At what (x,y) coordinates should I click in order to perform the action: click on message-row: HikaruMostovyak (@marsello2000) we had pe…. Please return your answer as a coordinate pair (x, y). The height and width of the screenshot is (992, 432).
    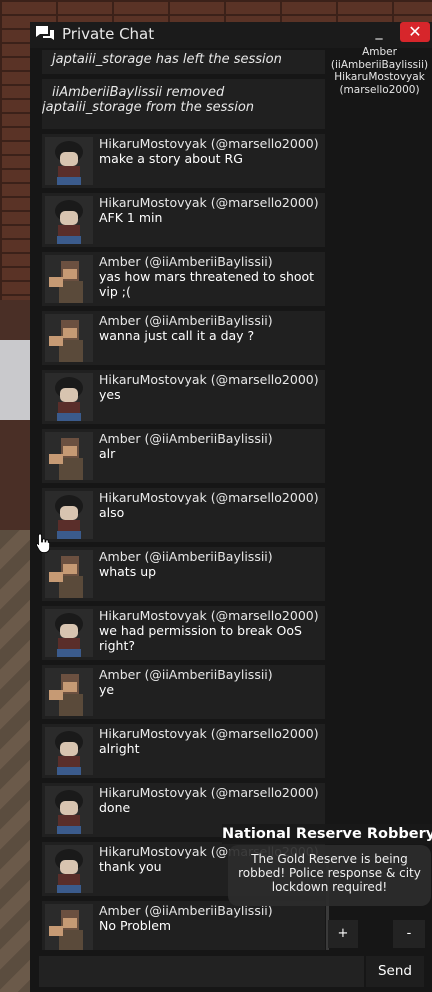
    Looking at the image, I should click on (183, 633).